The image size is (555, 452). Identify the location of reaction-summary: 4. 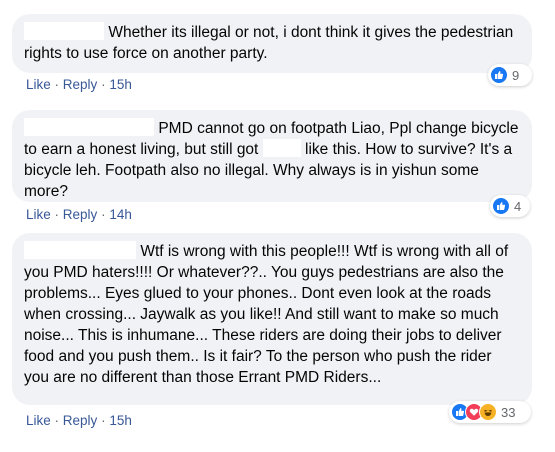
(510, 206).